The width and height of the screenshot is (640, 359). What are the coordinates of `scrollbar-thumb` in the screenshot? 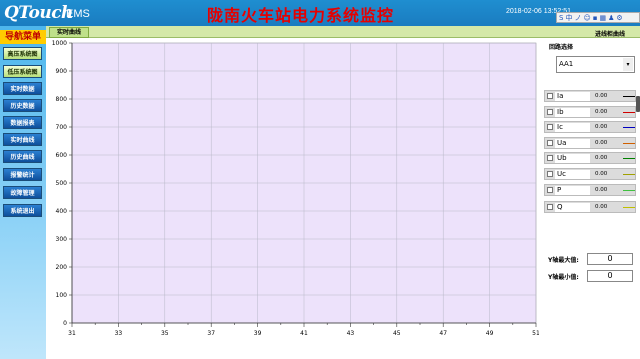 It's located at (638, 104).